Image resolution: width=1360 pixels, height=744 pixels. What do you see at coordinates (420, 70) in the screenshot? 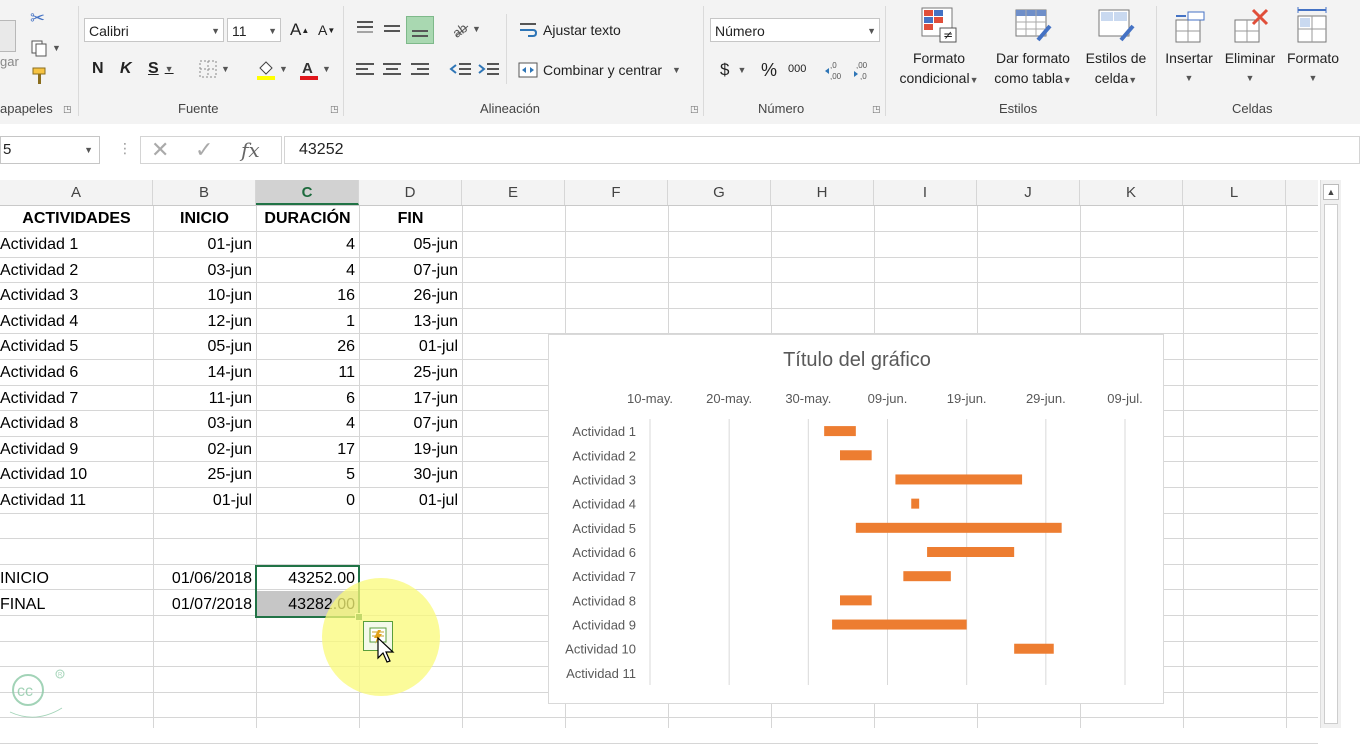
I see `align-right-button` at bounding box center [420, 70].